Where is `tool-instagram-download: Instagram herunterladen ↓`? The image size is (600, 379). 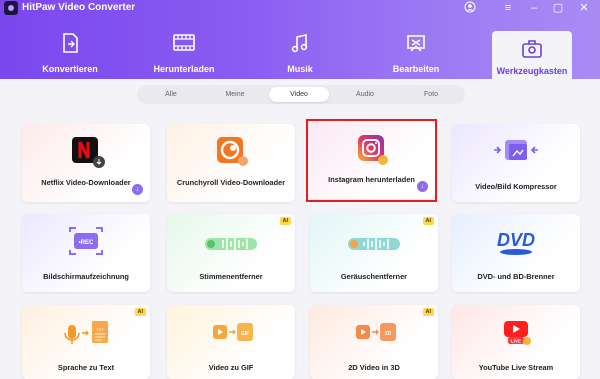 tool-instagram-download: Instagram herunterladen ↓ is located at coordinates (371, 160).